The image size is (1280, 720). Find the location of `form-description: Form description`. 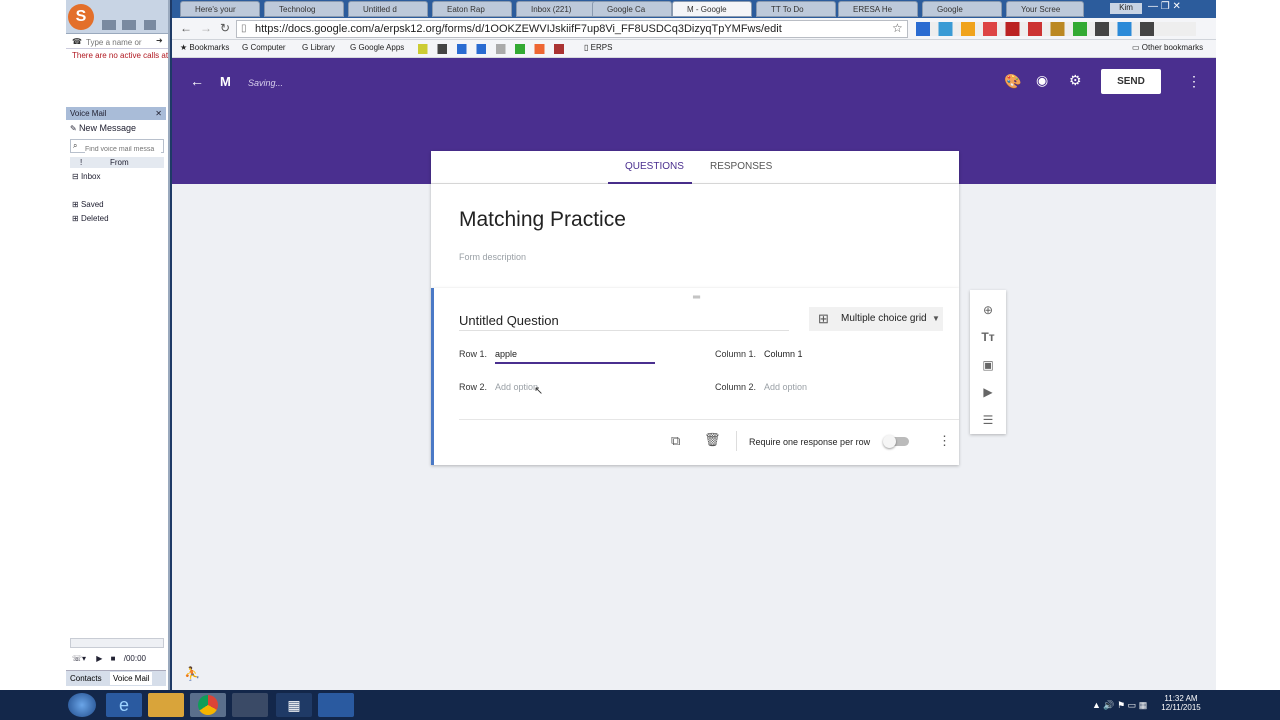

form-description: Form description is located at coordinates (492, 257).